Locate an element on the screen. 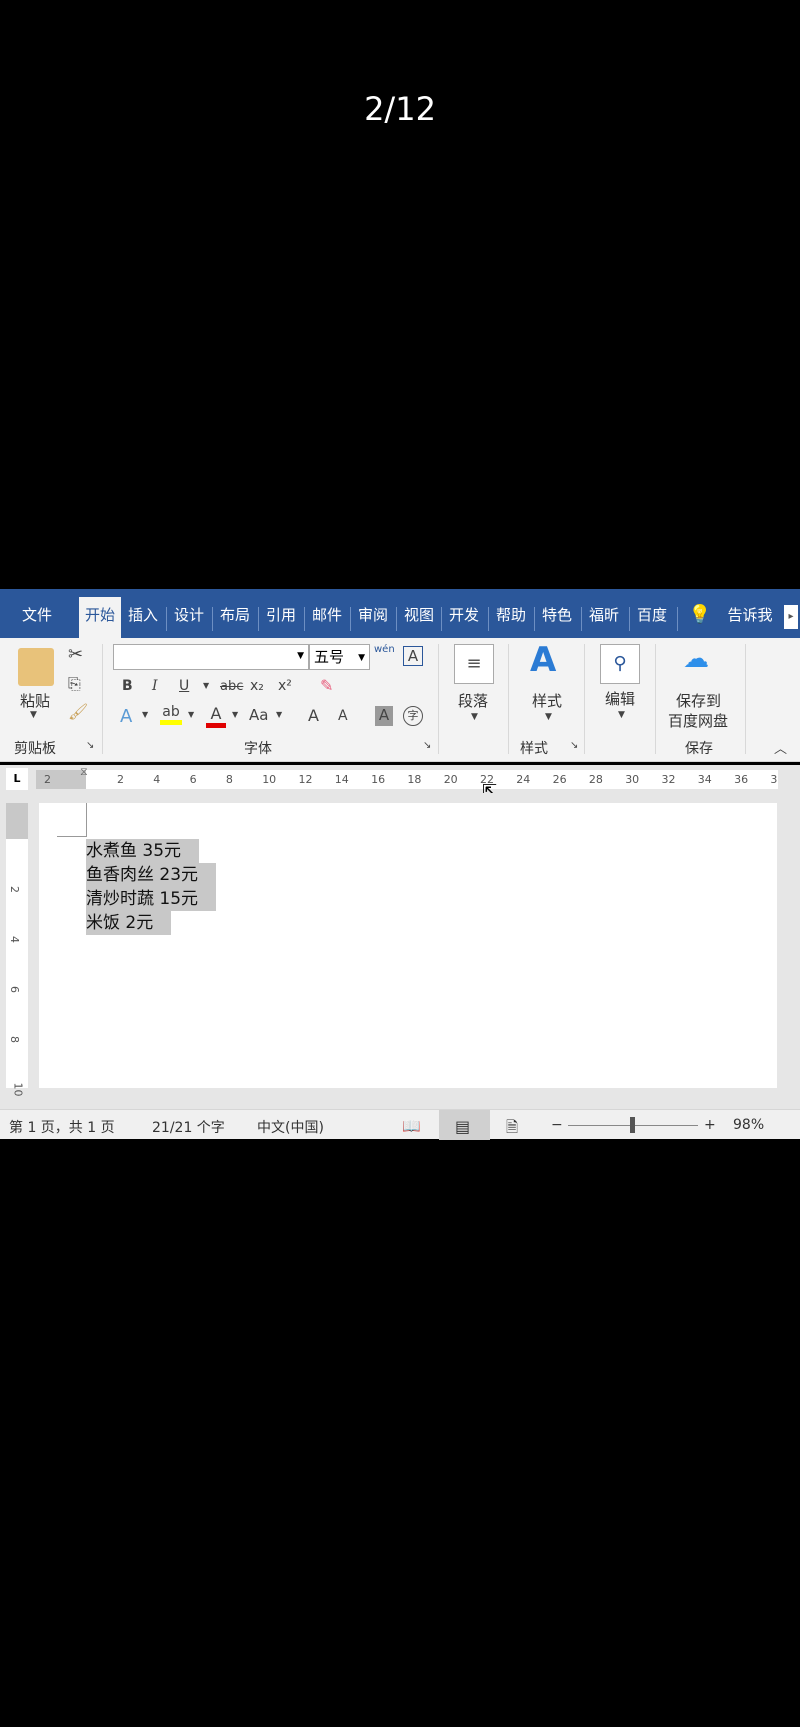  scroll-tabs-right-icon: ▸ is located at coordinates (791, 617).